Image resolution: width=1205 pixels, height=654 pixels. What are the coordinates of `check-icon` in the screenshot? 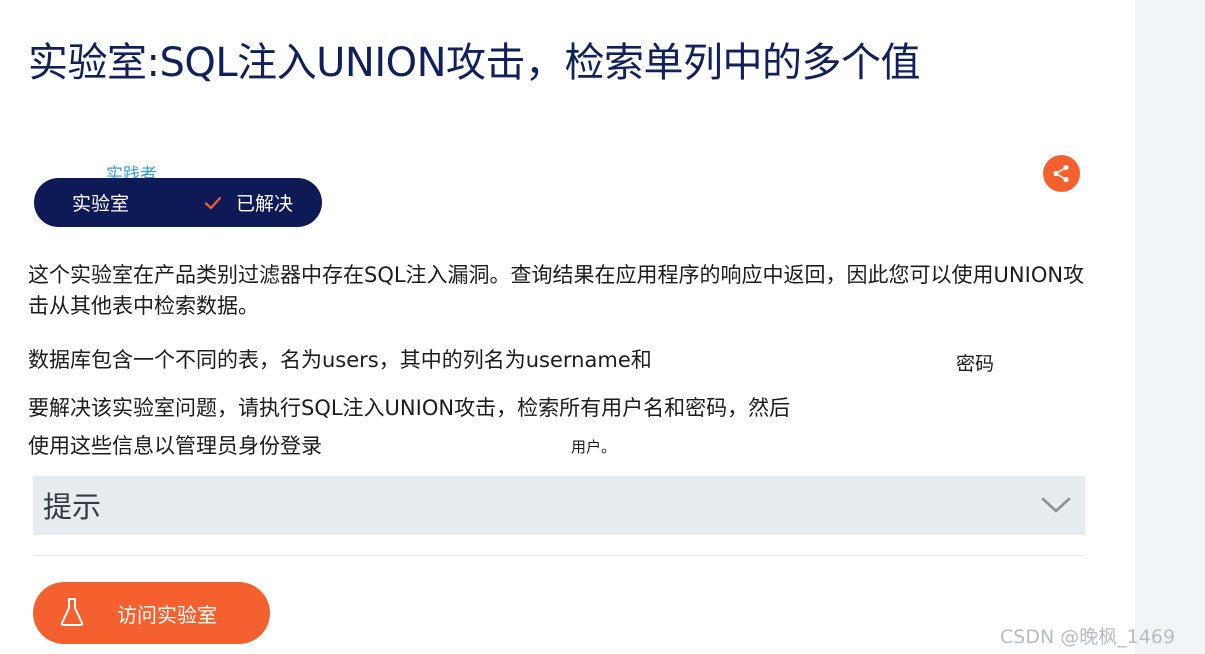 It's located at (213, 203).